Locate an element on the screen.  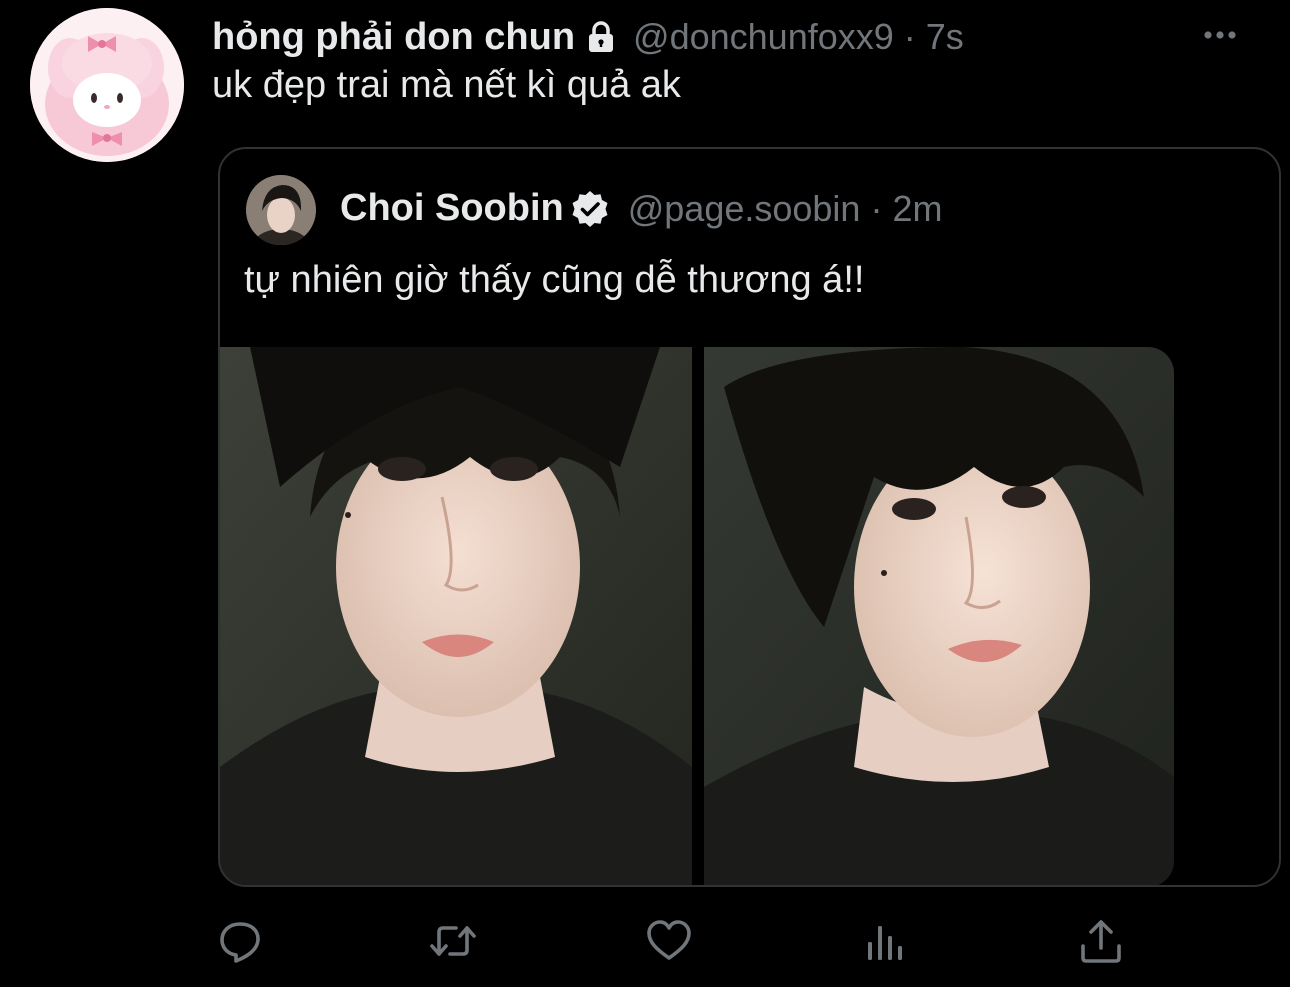
quoted-tweet-timestamp: 2m is located at coordinates (917, 209).